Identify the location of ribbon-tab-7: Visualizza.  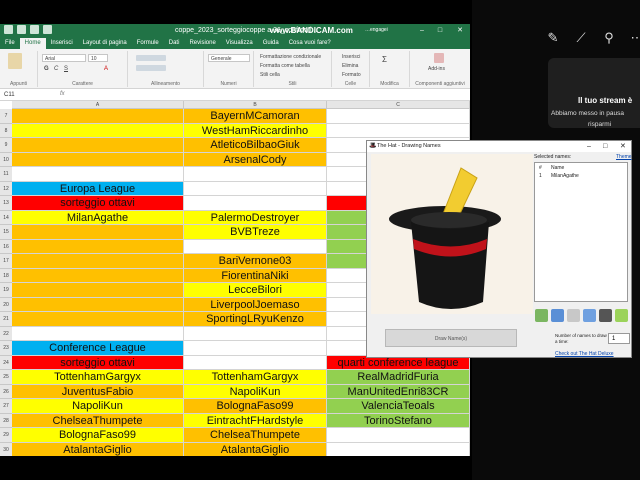
(239, 43).